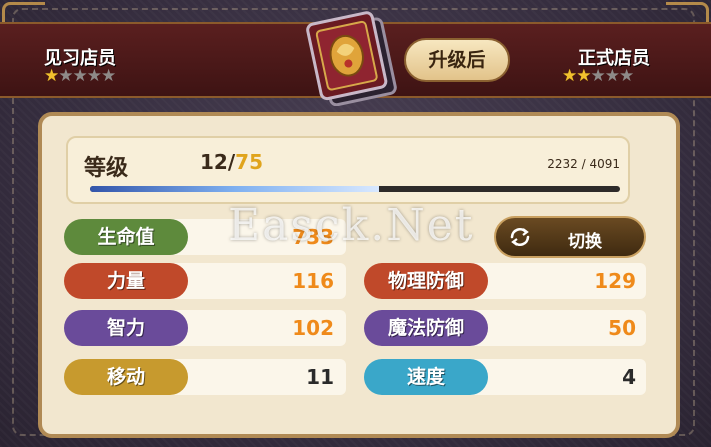  Describe the element at coordinates (126, 377) in the screenshot. I see `stat-label-move: 移动` at that location.